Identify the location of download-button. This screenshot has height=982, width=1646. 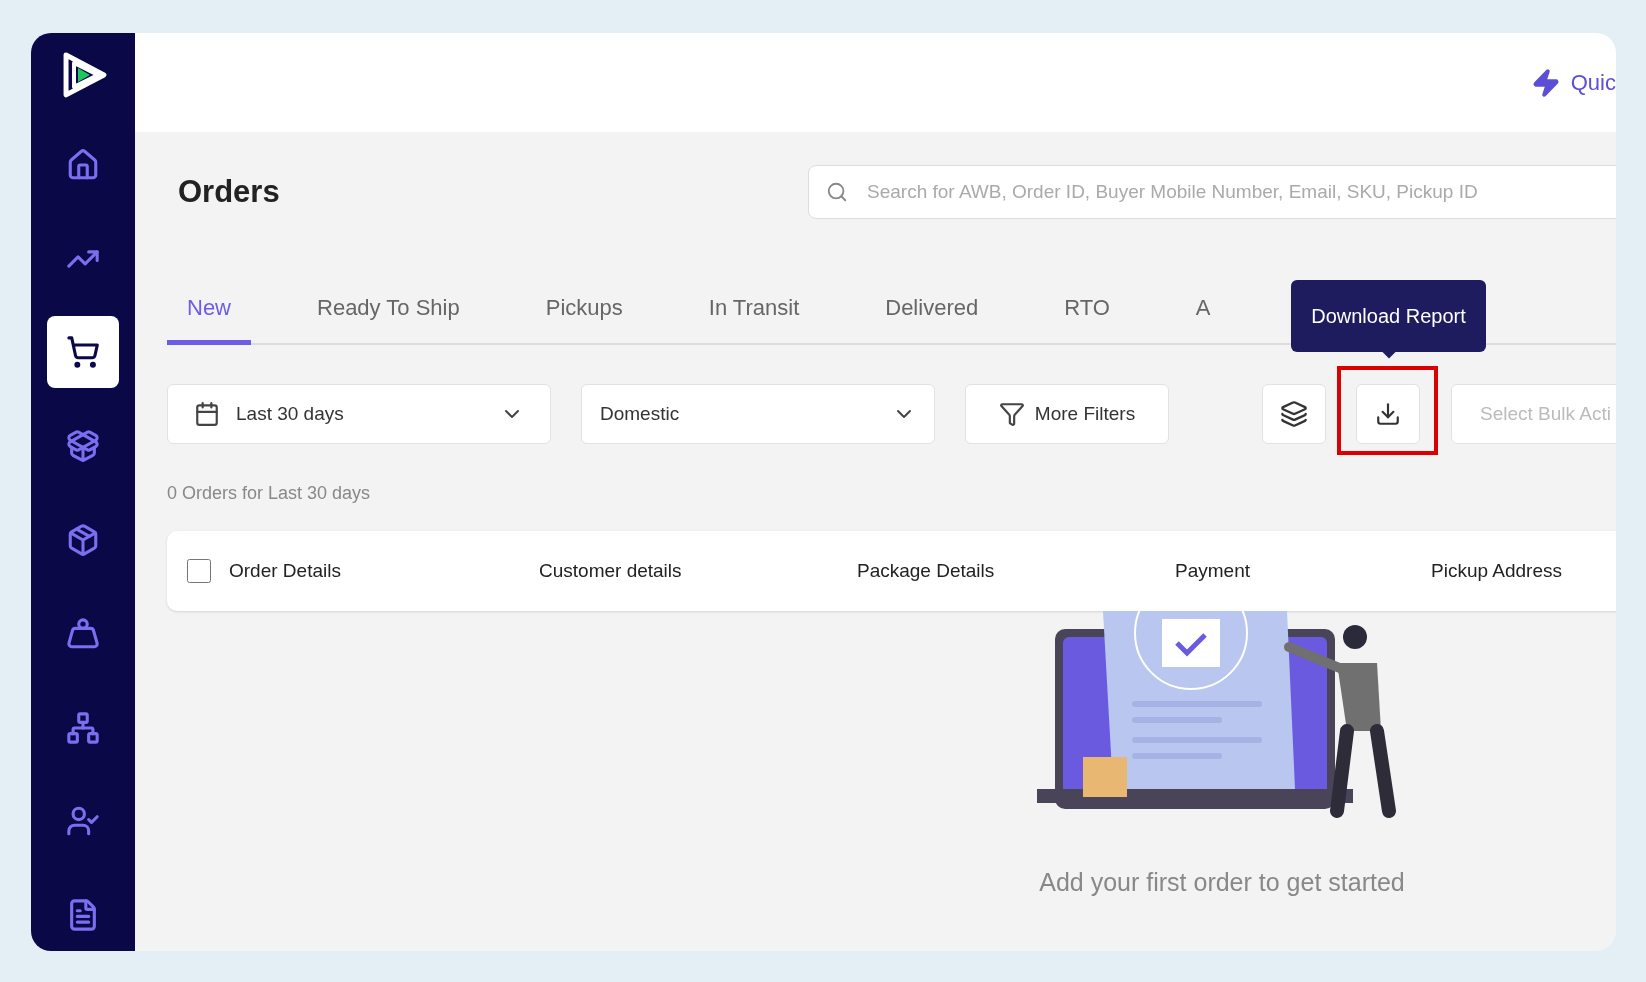
(1388, 414).